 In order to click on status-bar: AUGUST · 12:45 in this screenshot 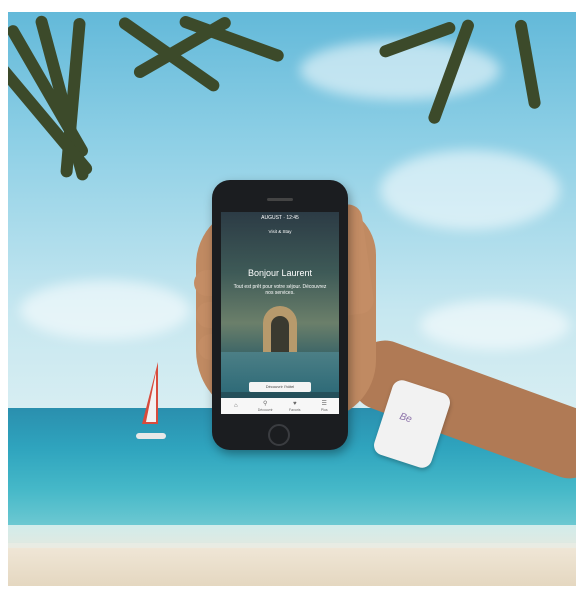, I will do `click(280, 218)`.